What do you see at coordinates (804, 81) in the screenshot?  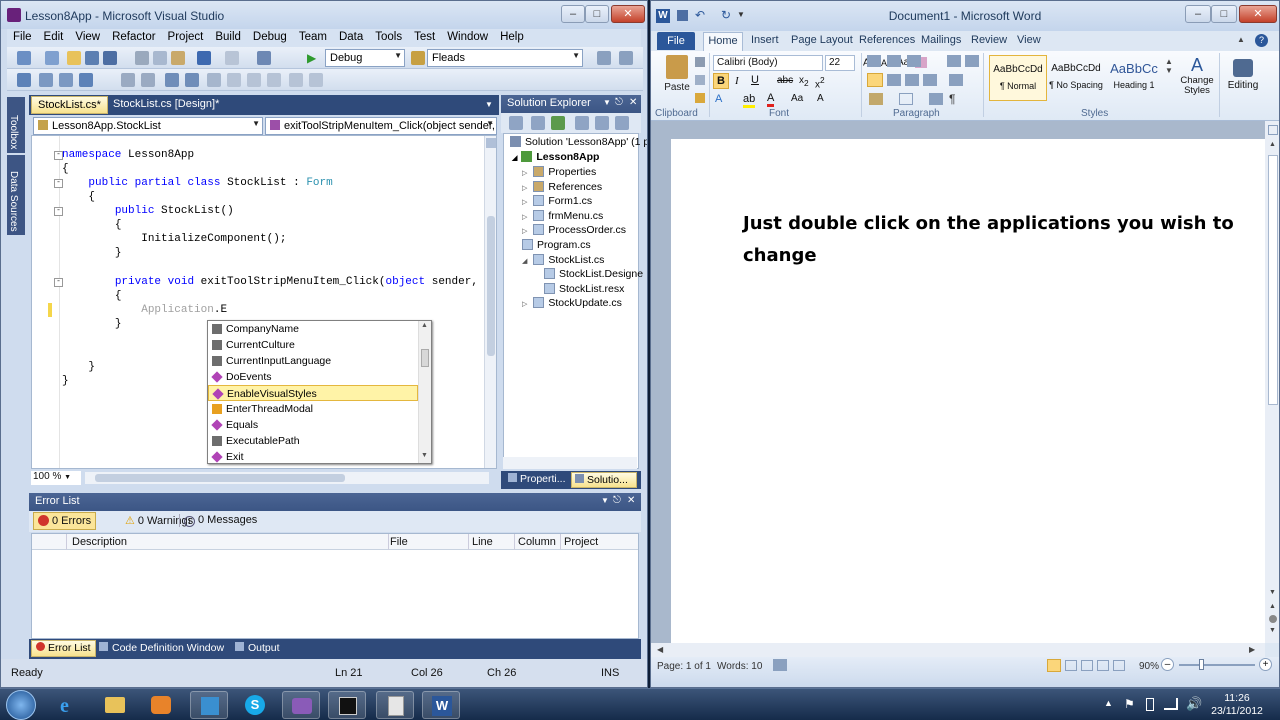 I see `subscript-button: x2` at bounding box center [804, 81].